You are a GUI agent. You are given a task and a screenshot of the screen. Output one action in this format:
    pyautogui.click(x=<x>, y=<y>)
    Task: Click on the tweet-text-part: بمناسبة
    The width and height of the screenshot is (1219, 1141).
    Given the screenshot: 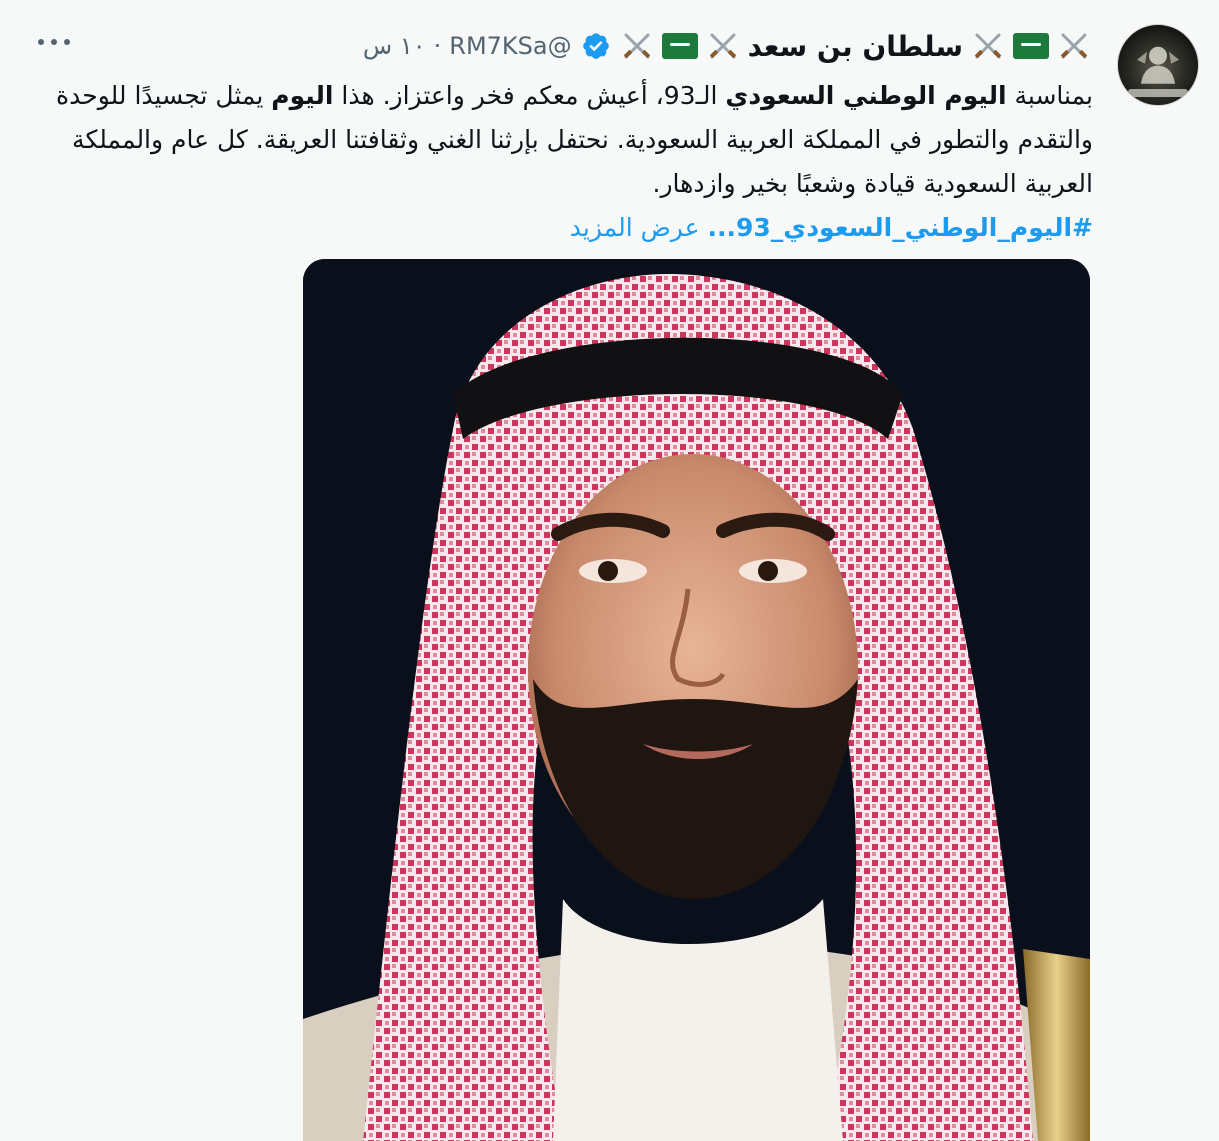 What is the action you would take?
    pyautogui.click(x=1049, y=95)
    